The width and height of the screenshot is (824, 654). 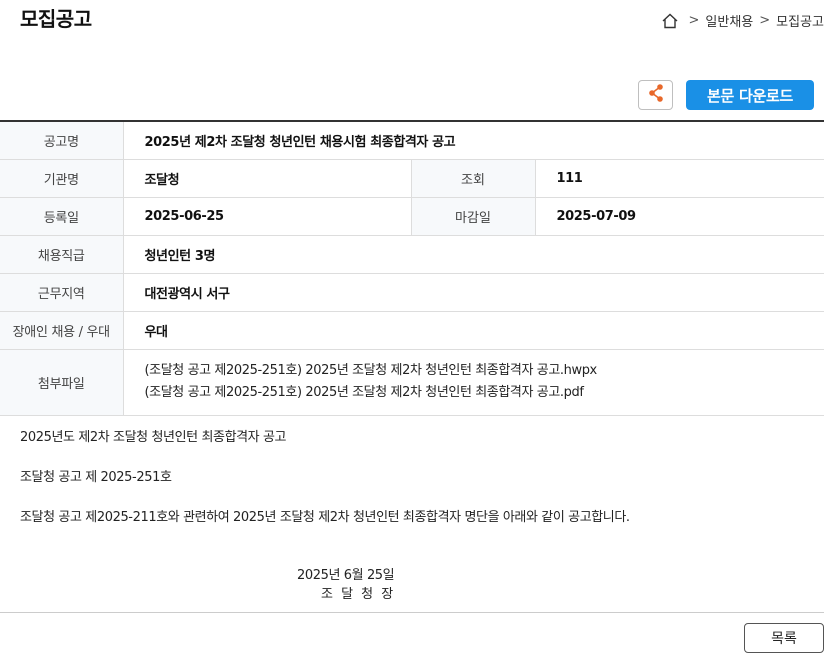 I want to click on notice-date: 2025년 6월 25일, so click(x=346, y=575).